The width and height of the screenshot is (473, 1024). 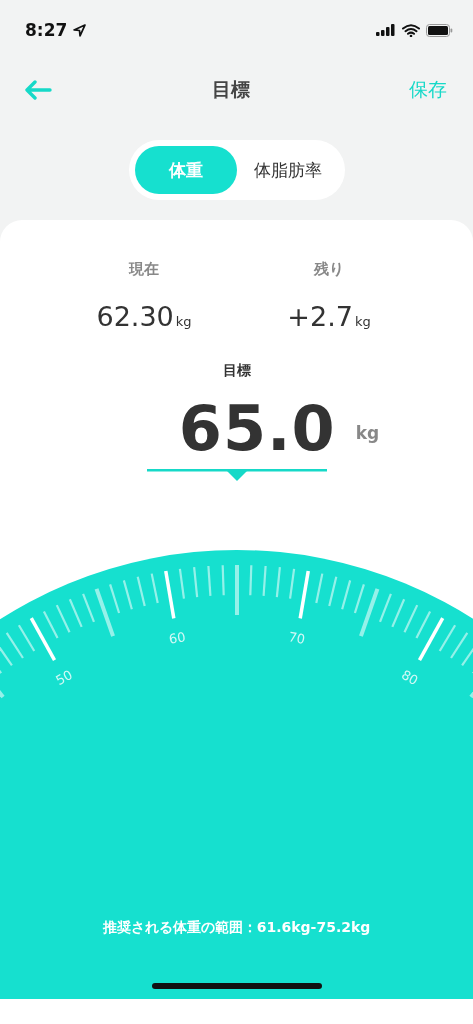 I want to click on target-pointer-icon, so click(x=236, y=476).